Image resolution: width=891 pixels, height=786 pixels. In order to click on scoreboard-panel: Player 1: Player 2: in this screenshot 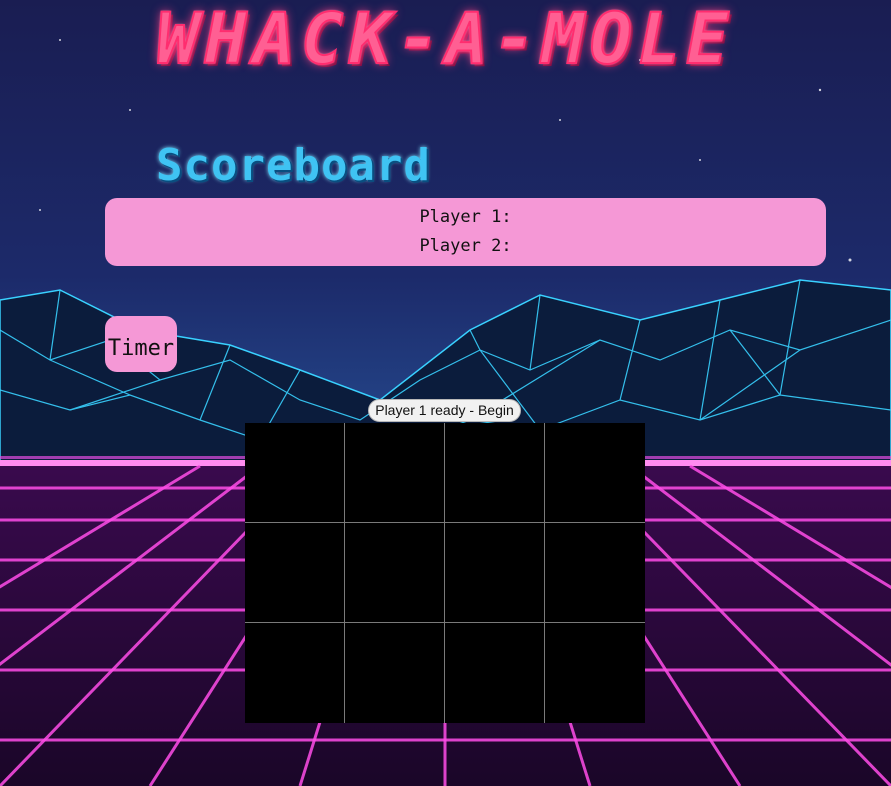, I will do `click(465, 232)`.